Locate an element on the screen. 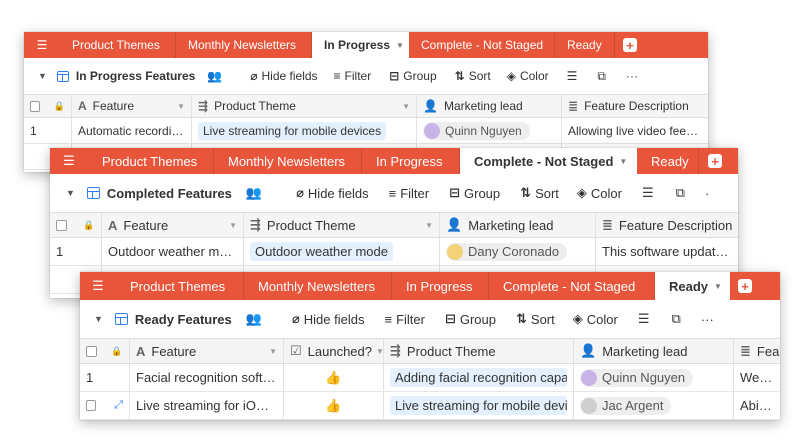  marketing-lead-cell: Jac Argent is located at coordinates (654, 405).